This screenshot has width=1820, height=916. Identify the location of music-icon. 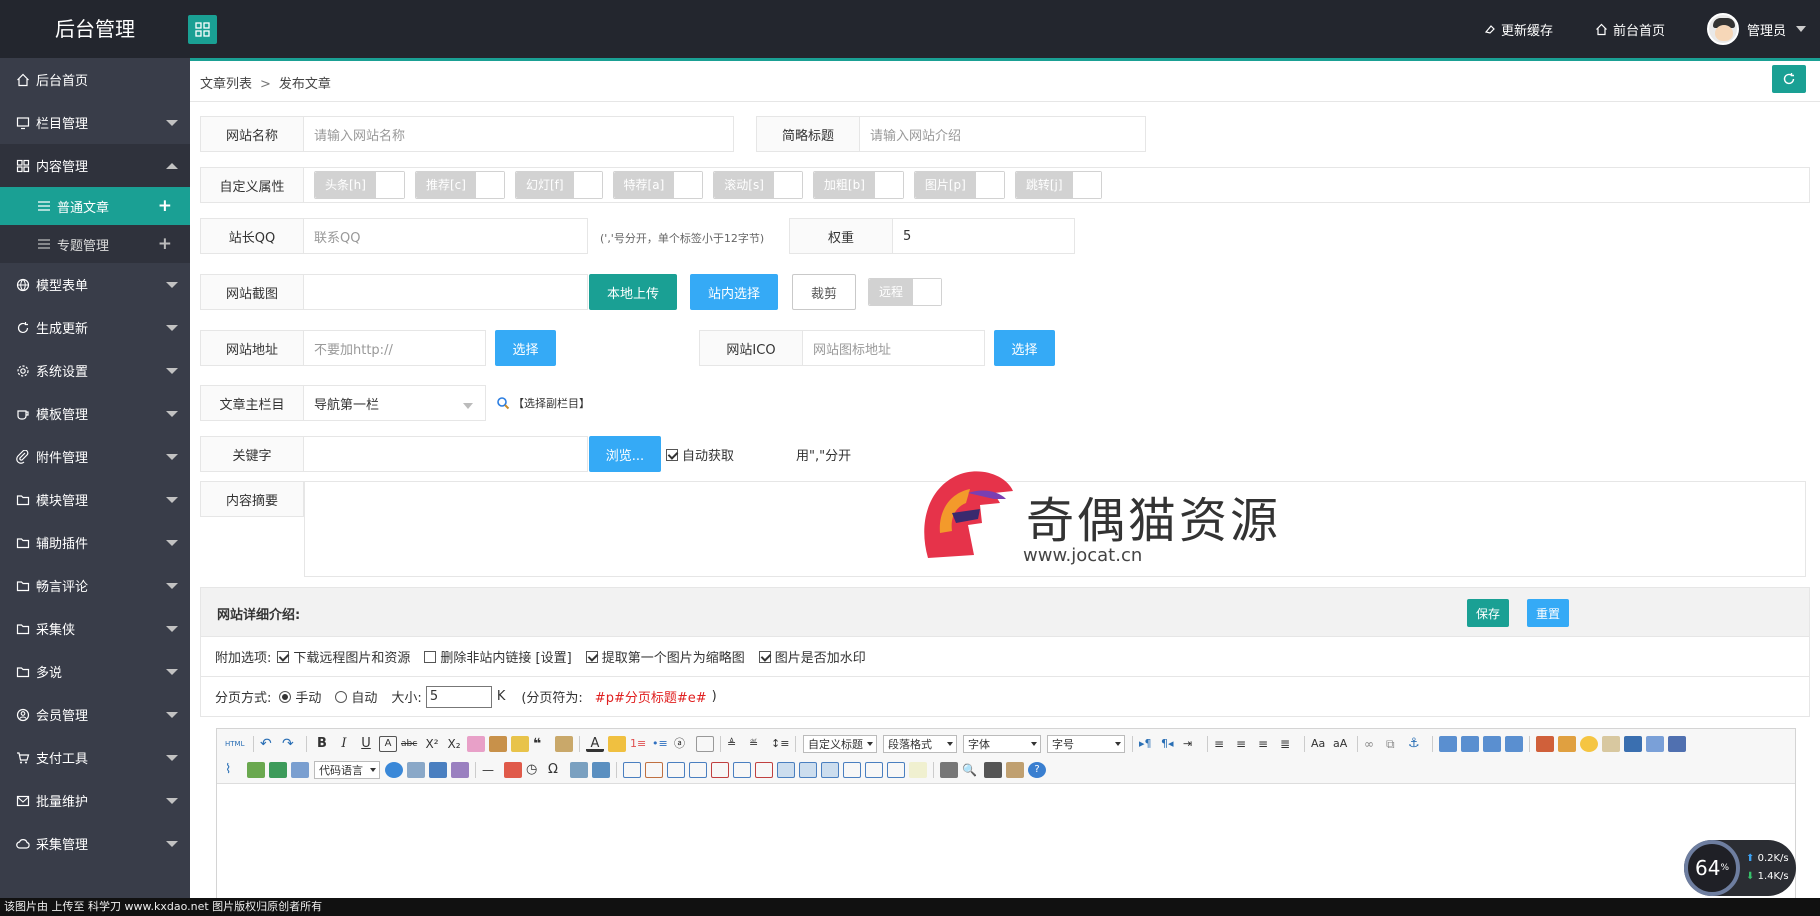
(1655, 744).